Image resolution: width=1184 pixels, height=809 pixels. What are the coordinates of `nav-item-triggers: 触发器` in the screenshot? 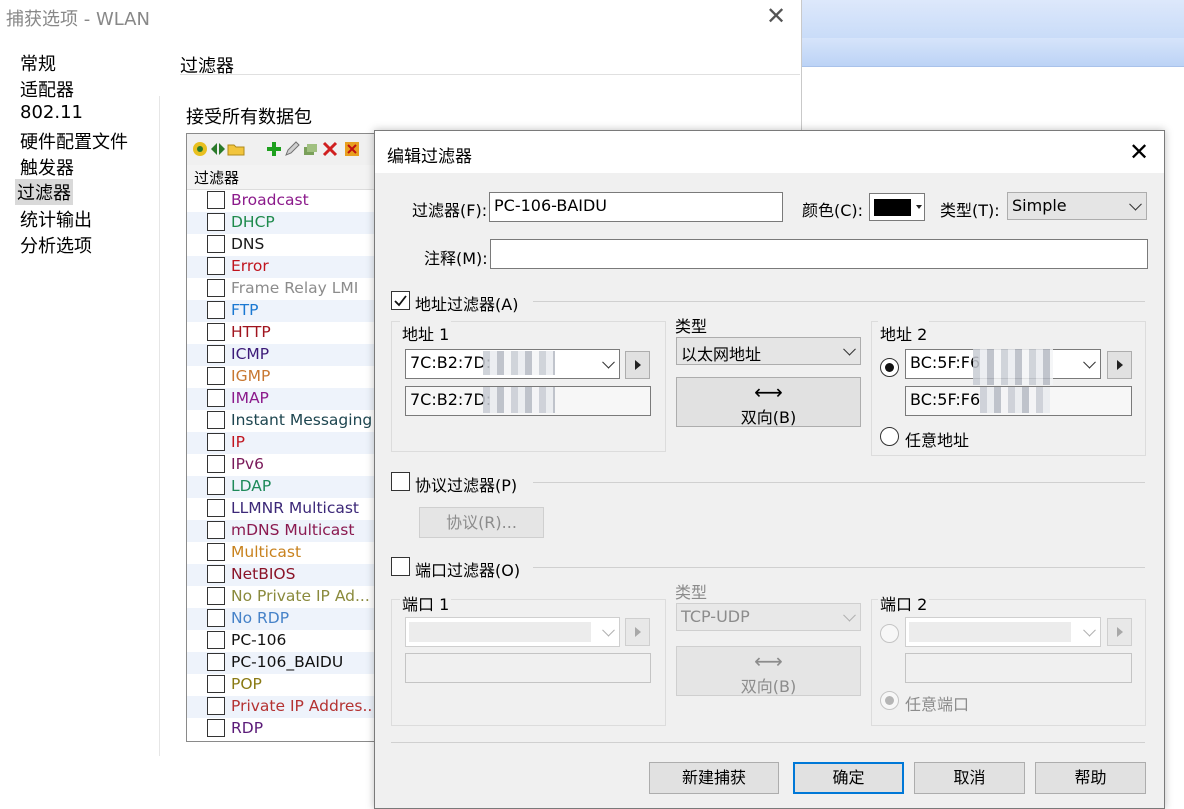 It's located at (47, 167).